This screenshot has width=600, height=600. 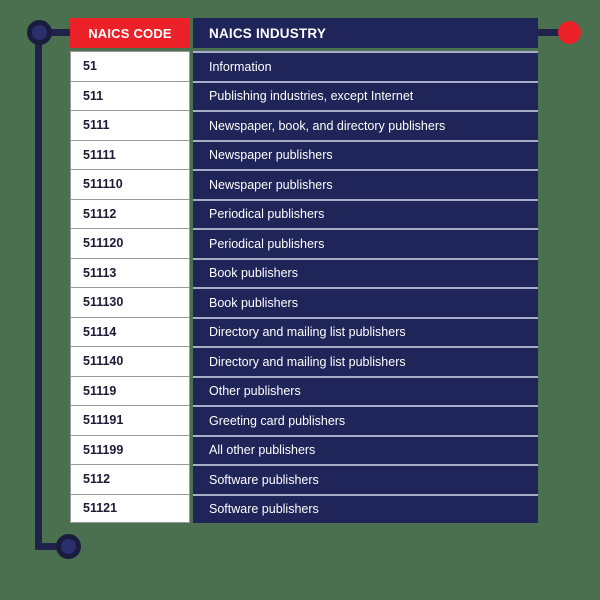 What do you see at coordinates (365, 420) in the screenshot?
I see `cell-naics-industry: Greeting card publishers` at bounding box center [365, 420].